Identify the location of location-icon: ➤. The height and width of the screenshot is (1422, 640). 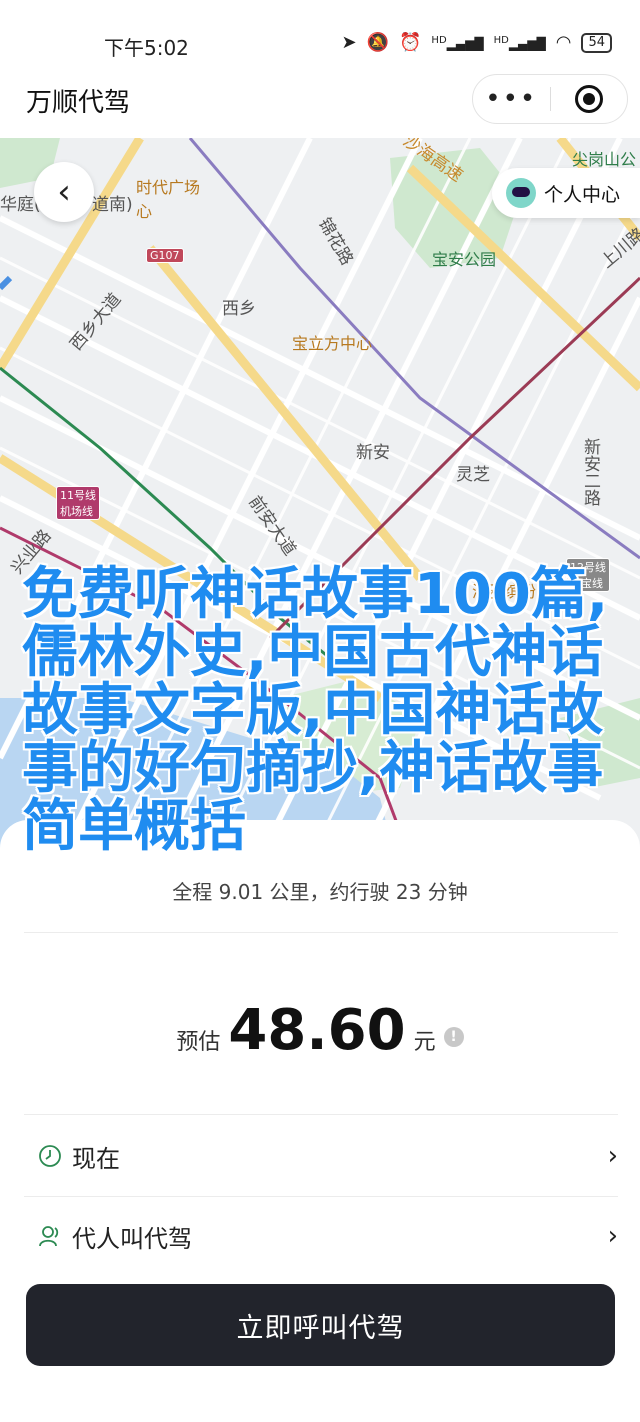
(349, 42).